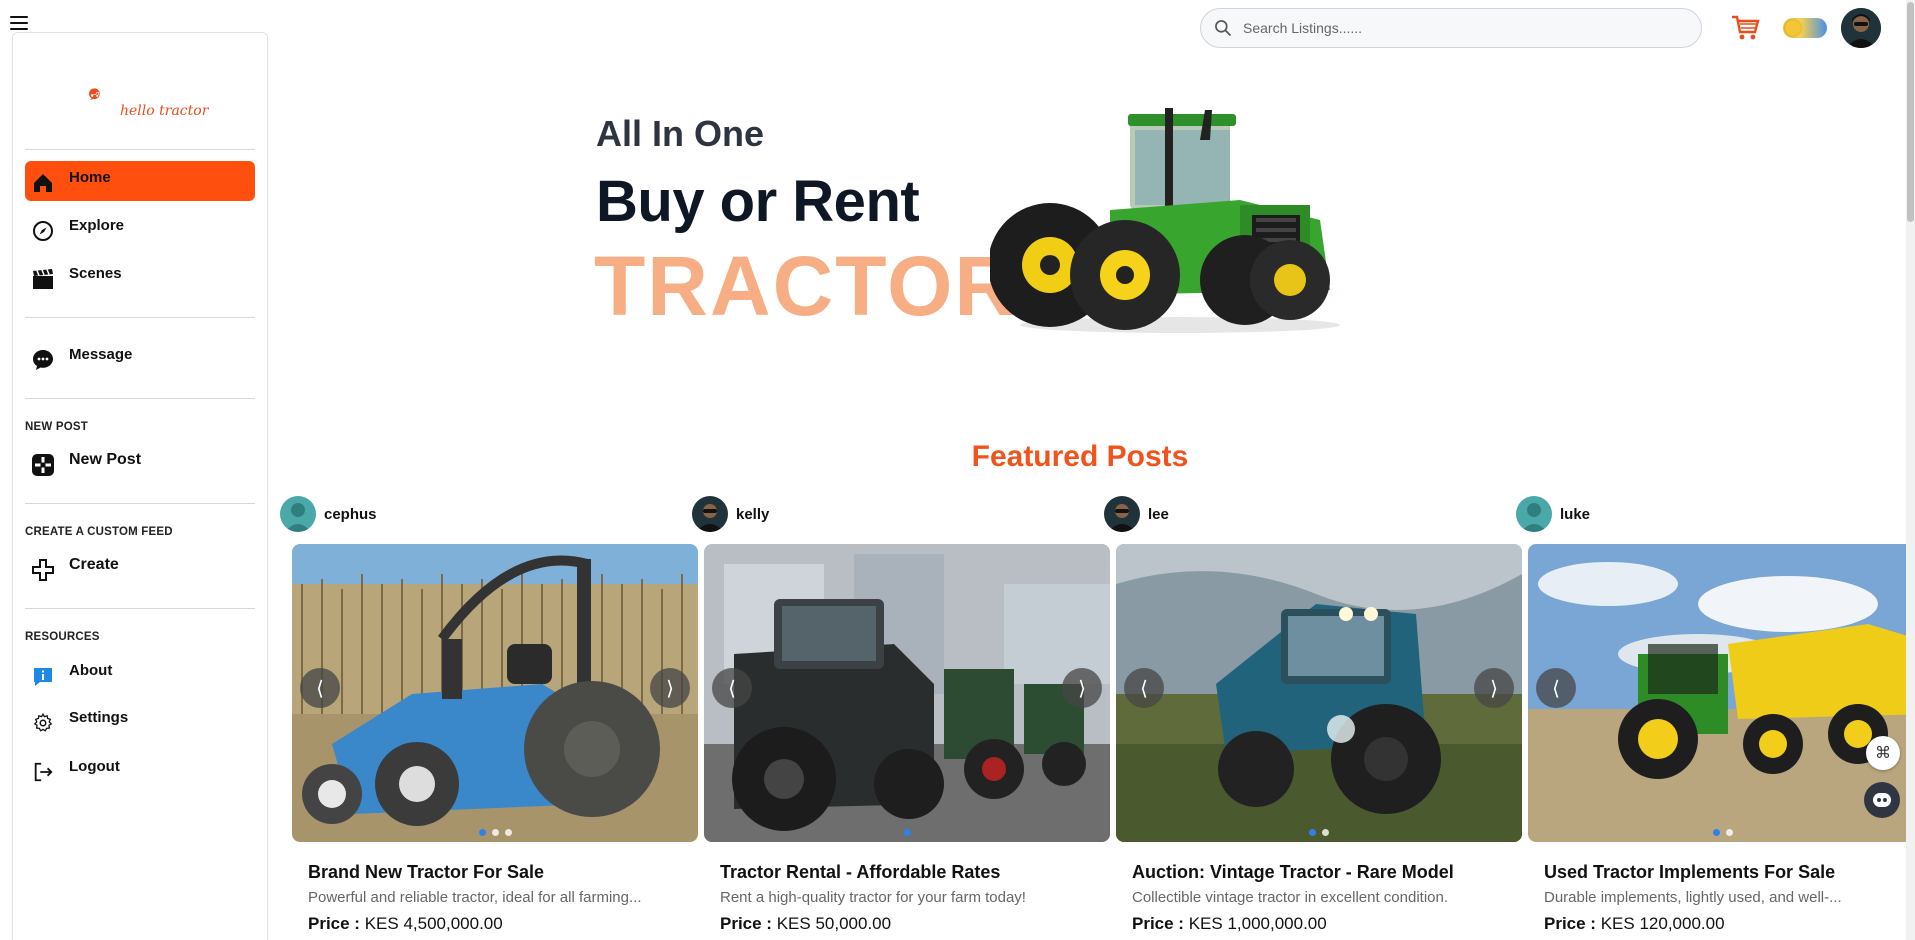 Image resolution: width=1915 pixels, height=940 pixels. I want to click on author-name: cephus, so click(350, 514).